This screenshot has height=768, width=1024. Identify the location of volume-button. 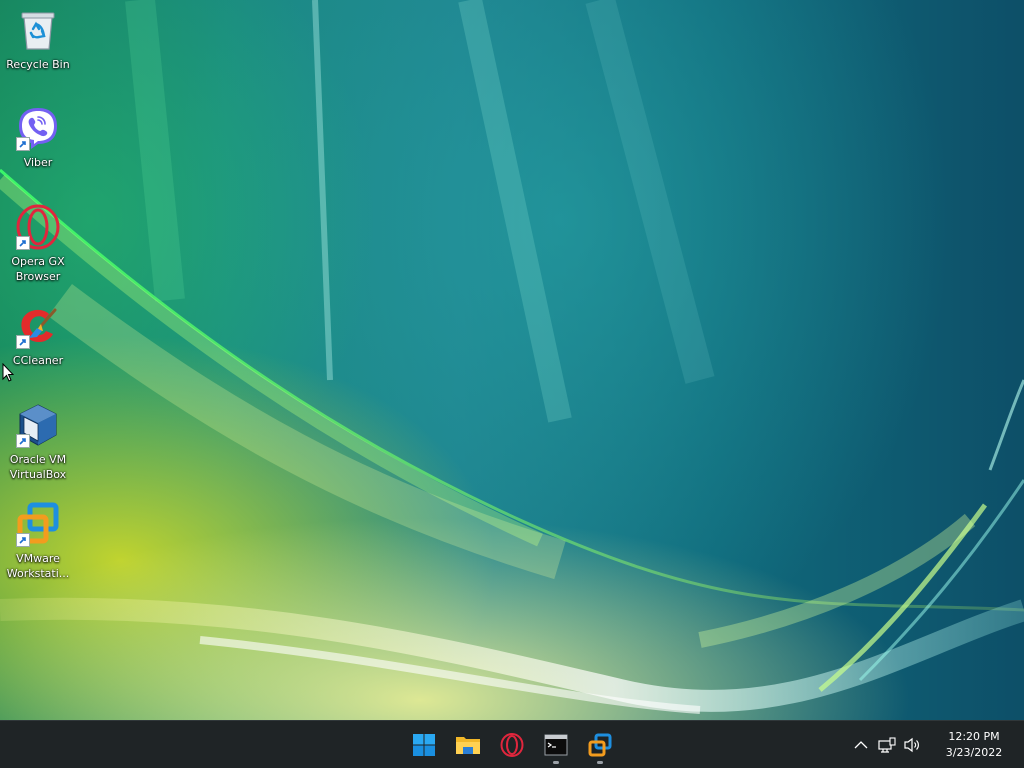
(913, 745).